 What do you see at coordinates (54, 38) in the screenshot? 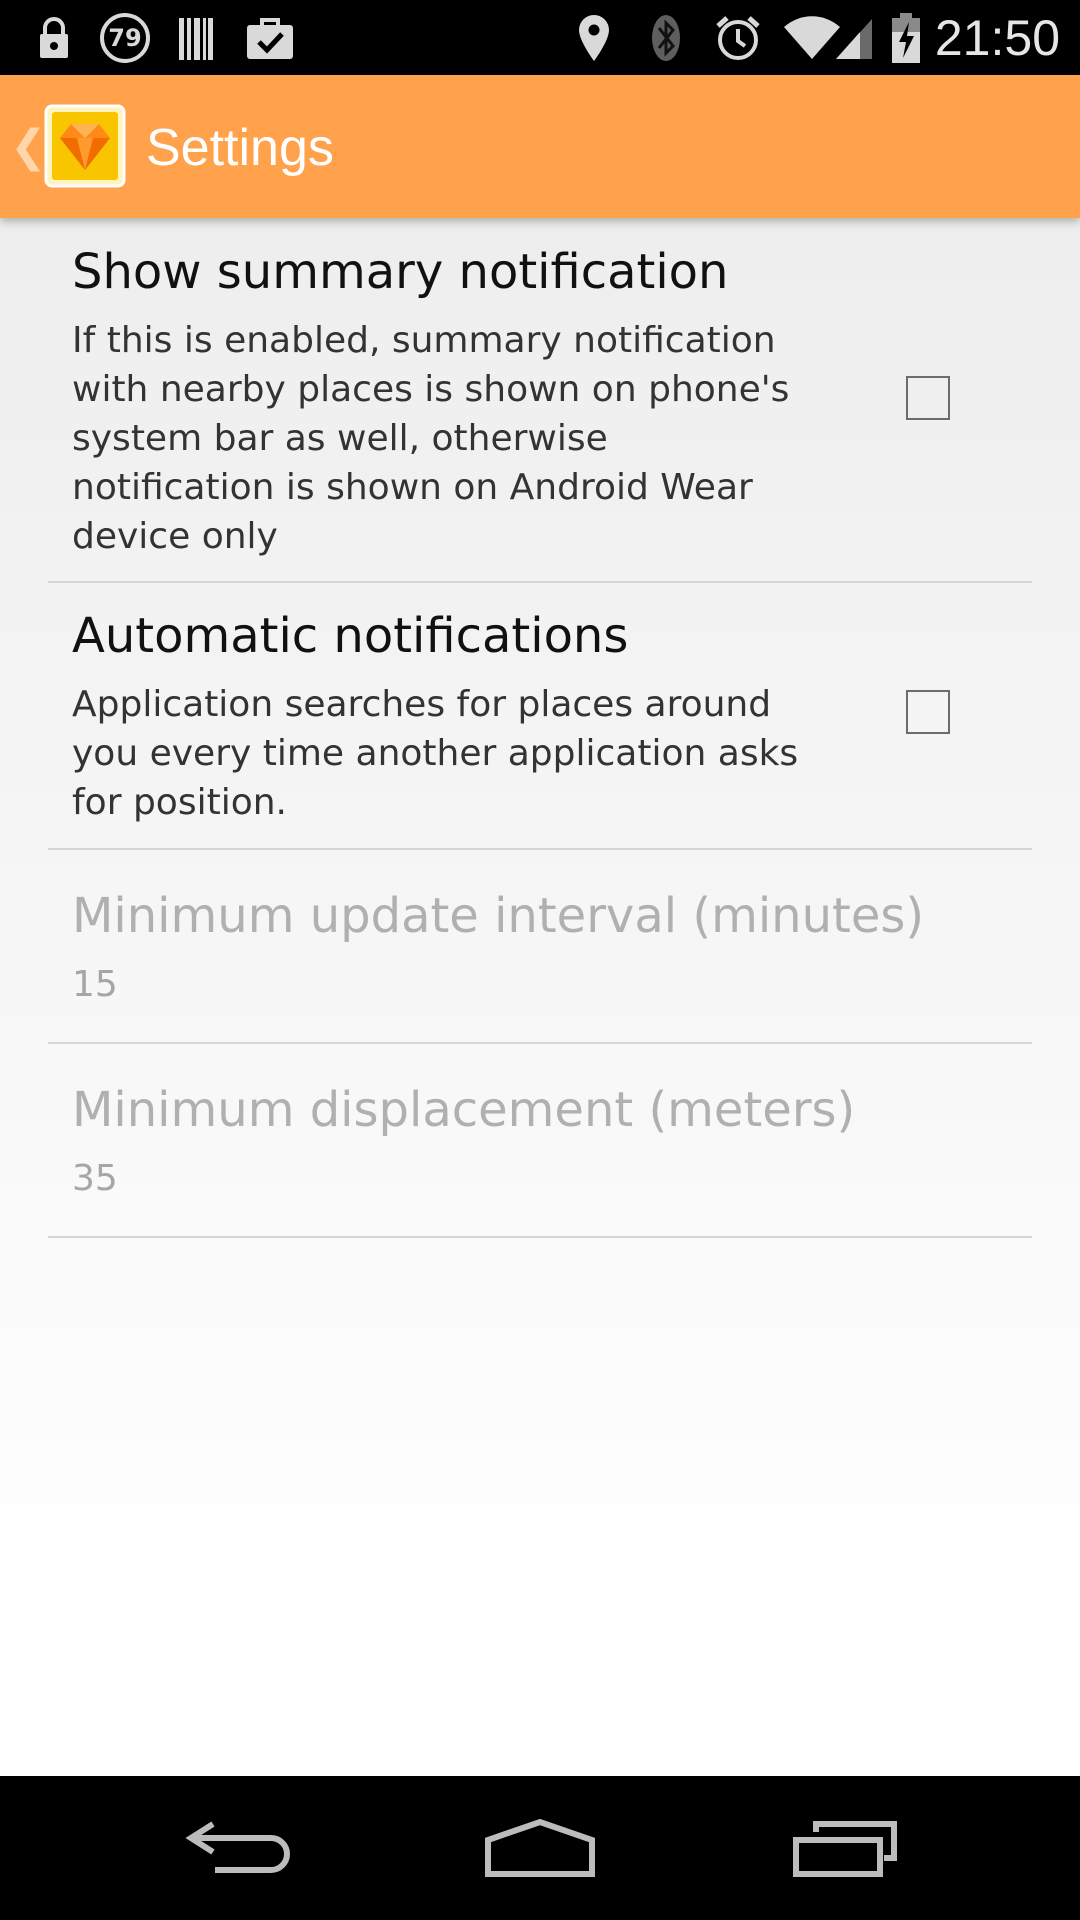
I see `lock-icon` at bounding box center [54, 38].